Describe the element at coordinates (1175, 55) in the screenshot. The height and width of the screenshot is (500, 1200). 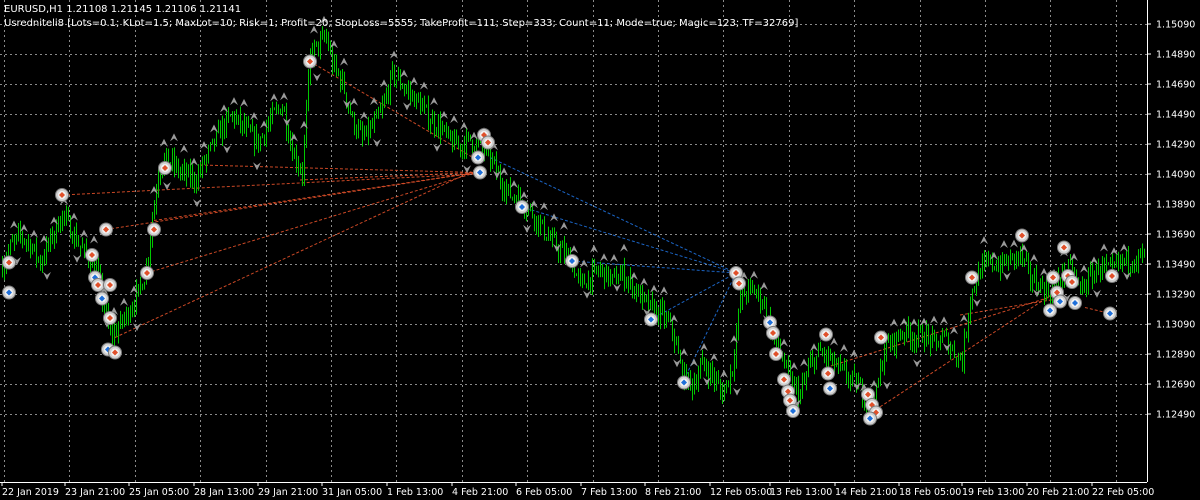
I see `price-tick-label: 1.14890` at that location.